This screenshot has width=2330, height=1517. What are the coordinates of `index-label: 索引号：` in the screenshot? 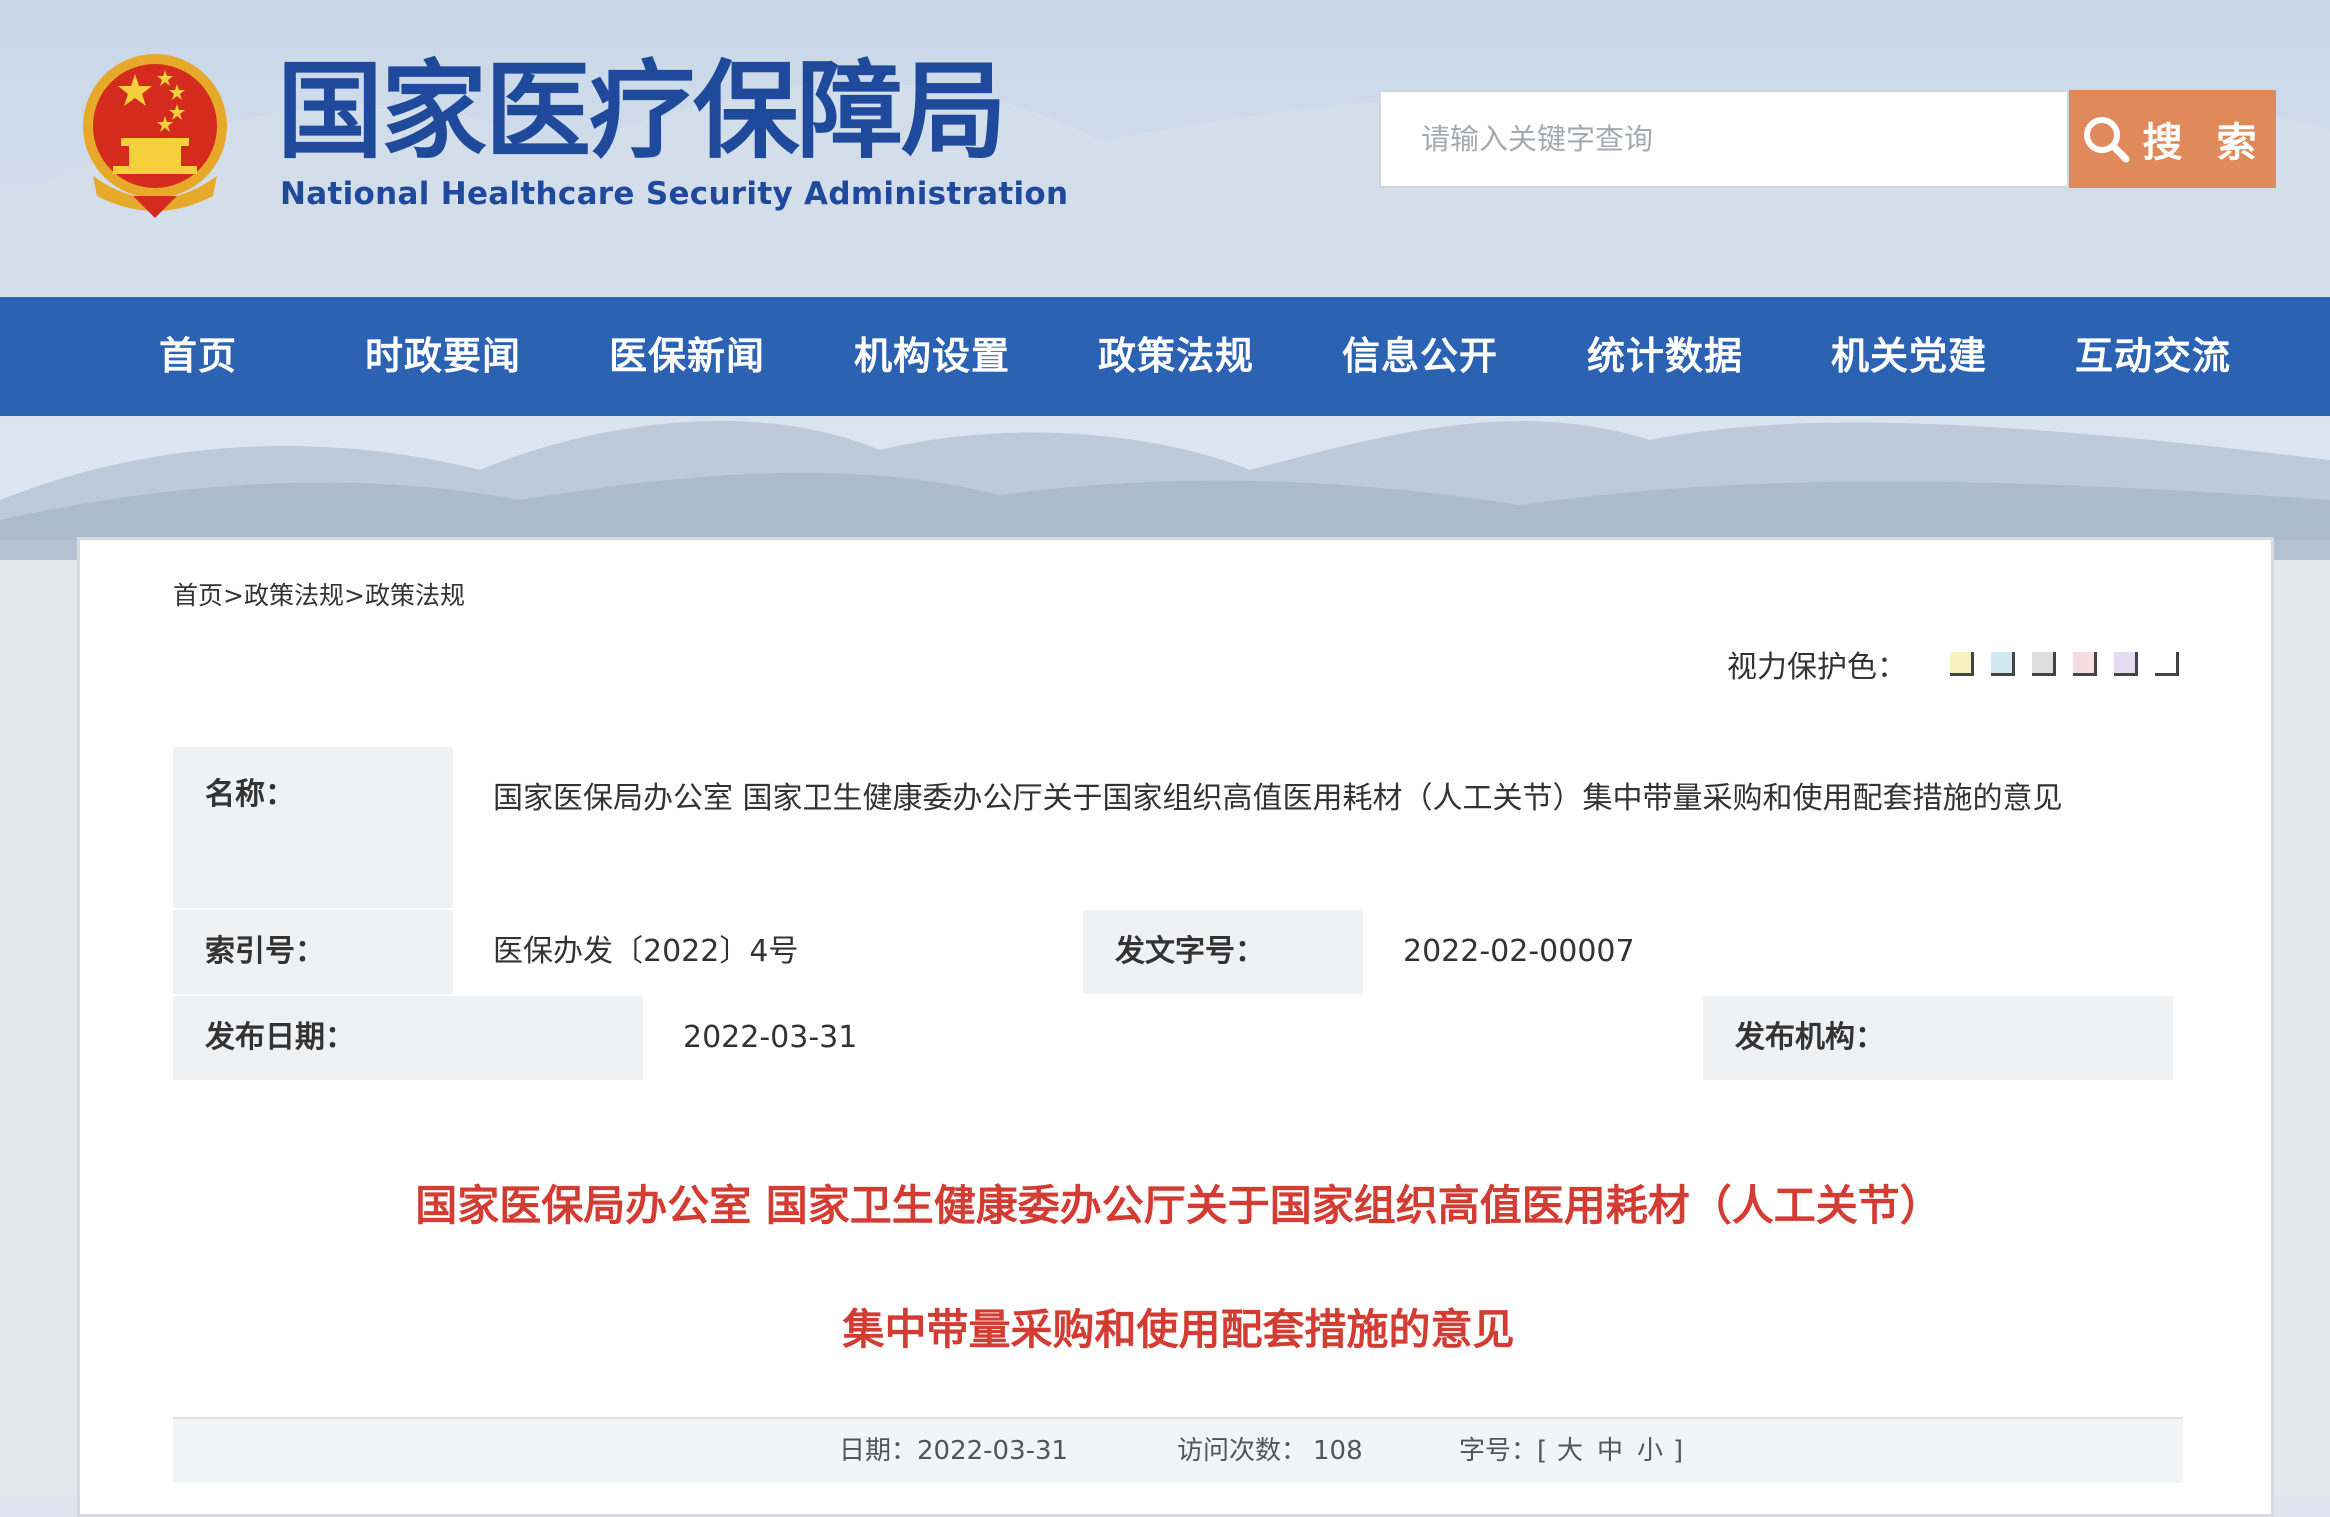 It's located at (313, 952).